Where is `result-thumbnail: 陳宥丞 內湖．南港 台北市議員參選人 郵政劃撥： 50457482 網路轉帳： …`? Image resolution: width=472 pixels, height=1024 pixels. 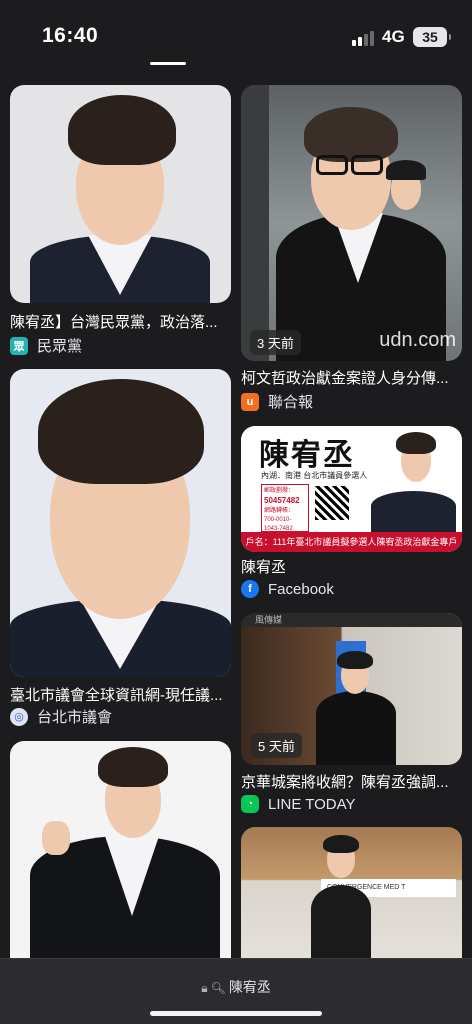
result-thumbnail: 陳宥丞 內湖．南港 台北市議員參選人 郵政劃撥： 50457482 網路轉帳： … is located at coordinates (351, 489).